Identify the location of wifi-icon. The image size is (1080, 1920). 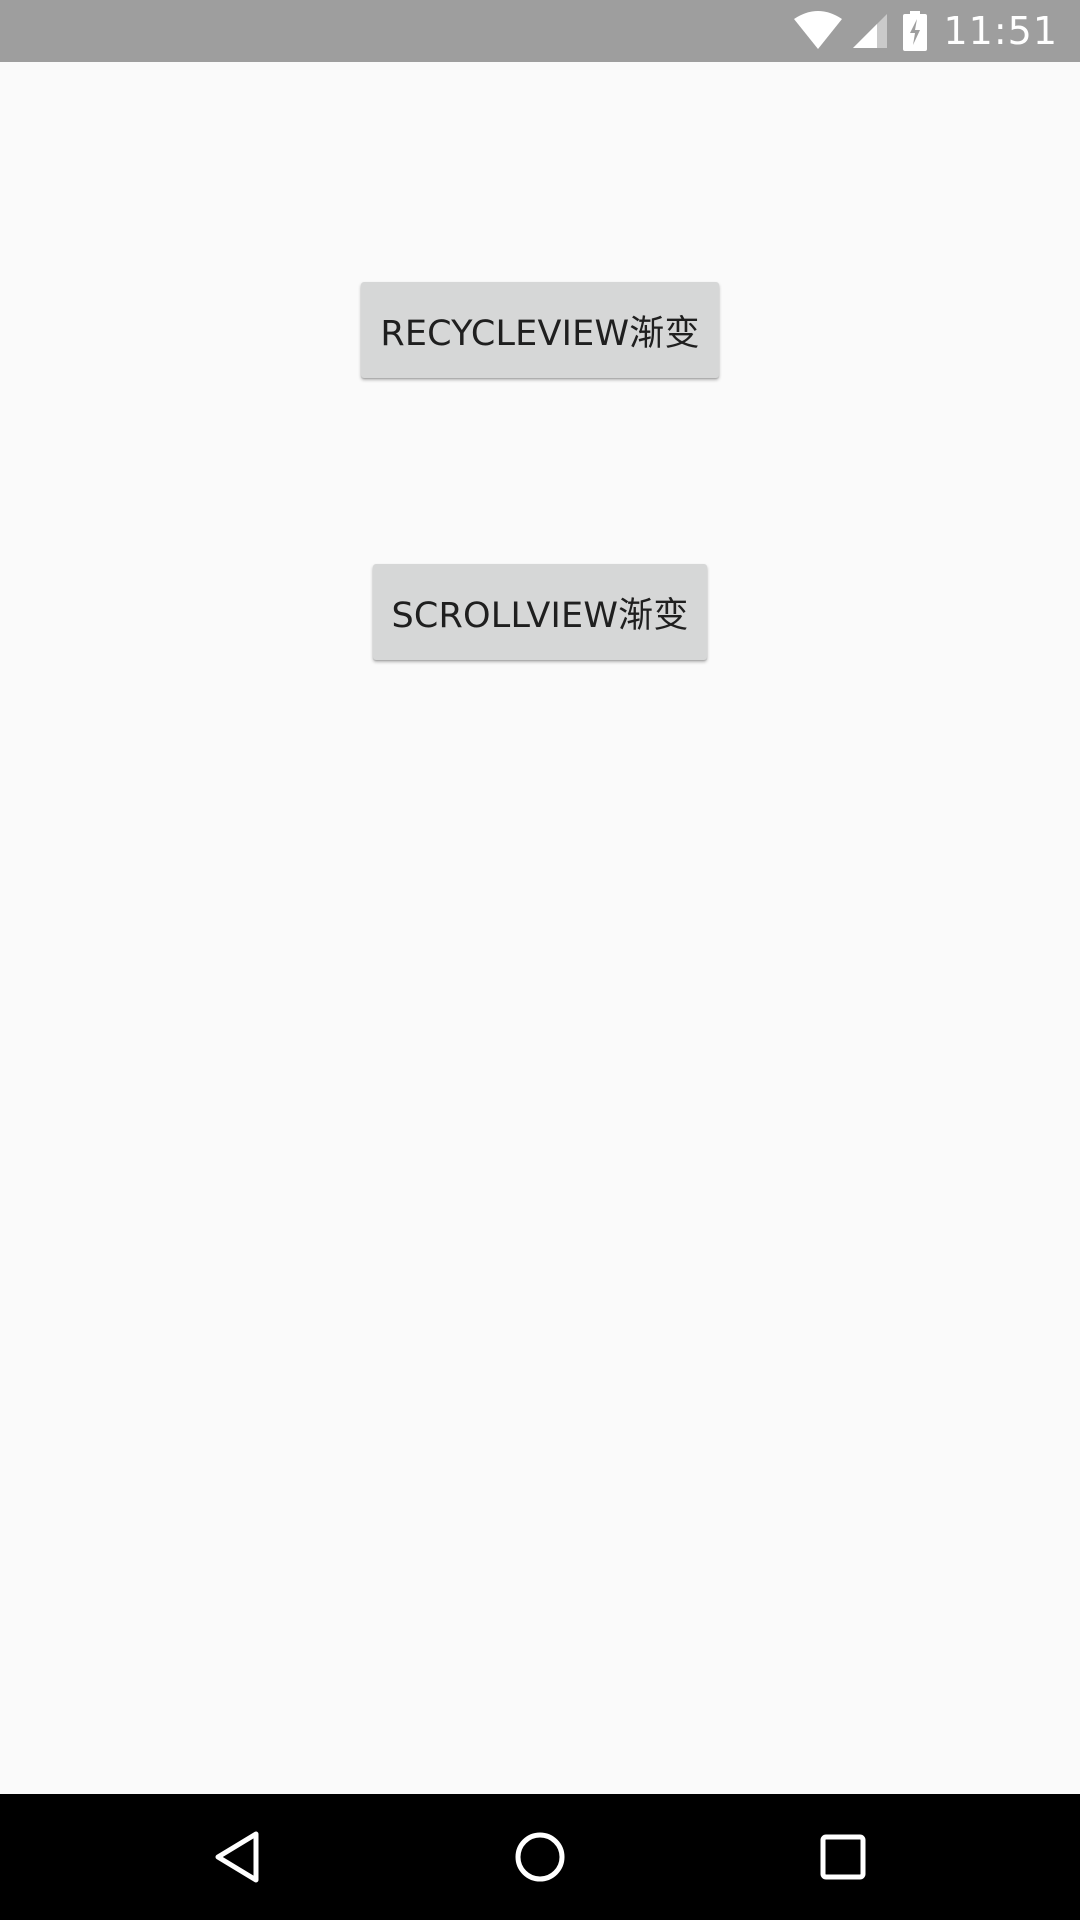
(818, 30).